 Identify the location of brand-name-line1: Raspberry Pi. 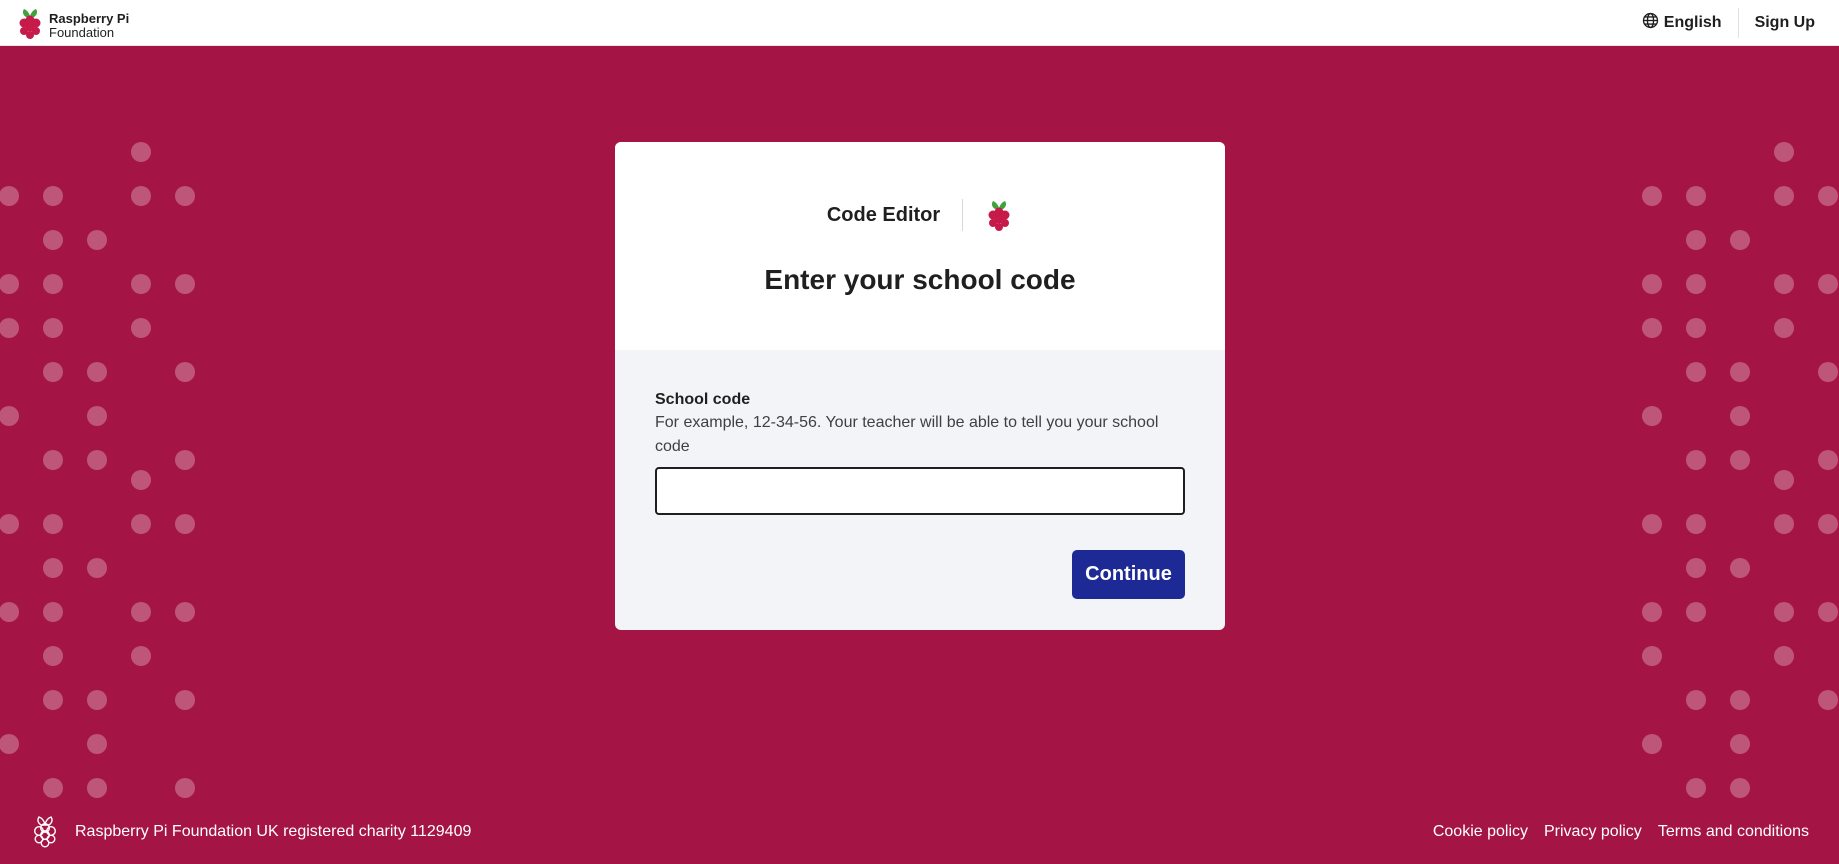
(89, 18).